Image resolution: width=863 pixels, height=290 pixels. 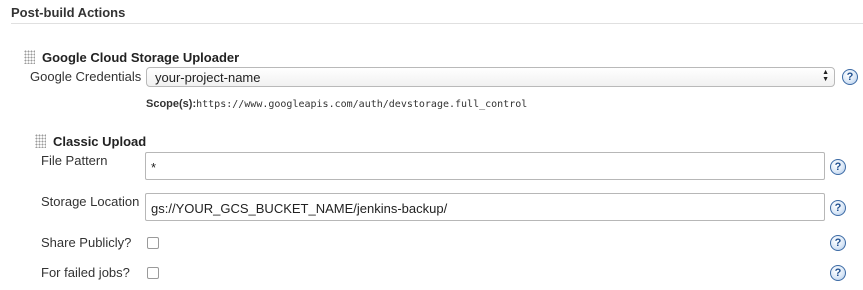 What do you see at coordinates (86, 242) in the screenshot?
I see `share-publicly-label: Share Publicly?` at bounding box center [86, 242].